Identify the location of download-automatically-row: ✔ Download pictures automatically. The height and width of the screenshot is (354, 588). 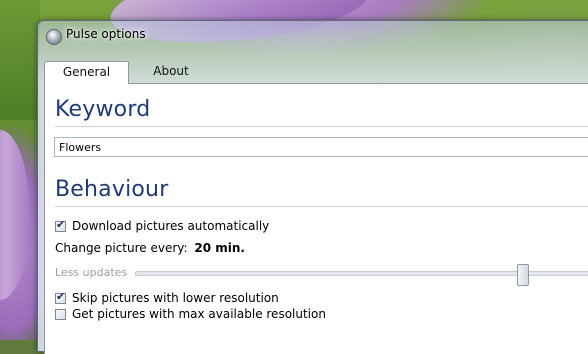
(162, 226).